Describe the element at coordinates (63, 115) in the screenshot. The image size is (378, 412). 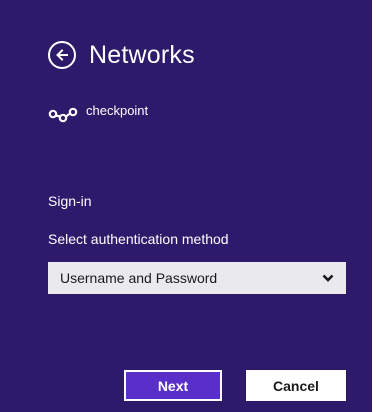
I see `network-link-icon` at that location.